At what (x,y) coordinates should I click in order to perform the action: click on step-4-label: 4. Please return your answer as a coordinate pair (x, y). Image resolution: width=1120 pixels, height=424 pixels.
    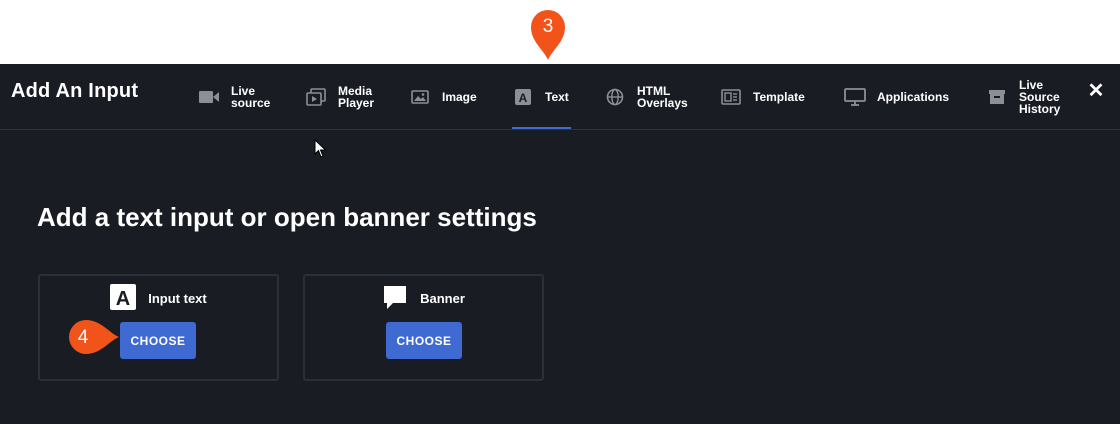
    Looking at the image, I should click on (83, 337).